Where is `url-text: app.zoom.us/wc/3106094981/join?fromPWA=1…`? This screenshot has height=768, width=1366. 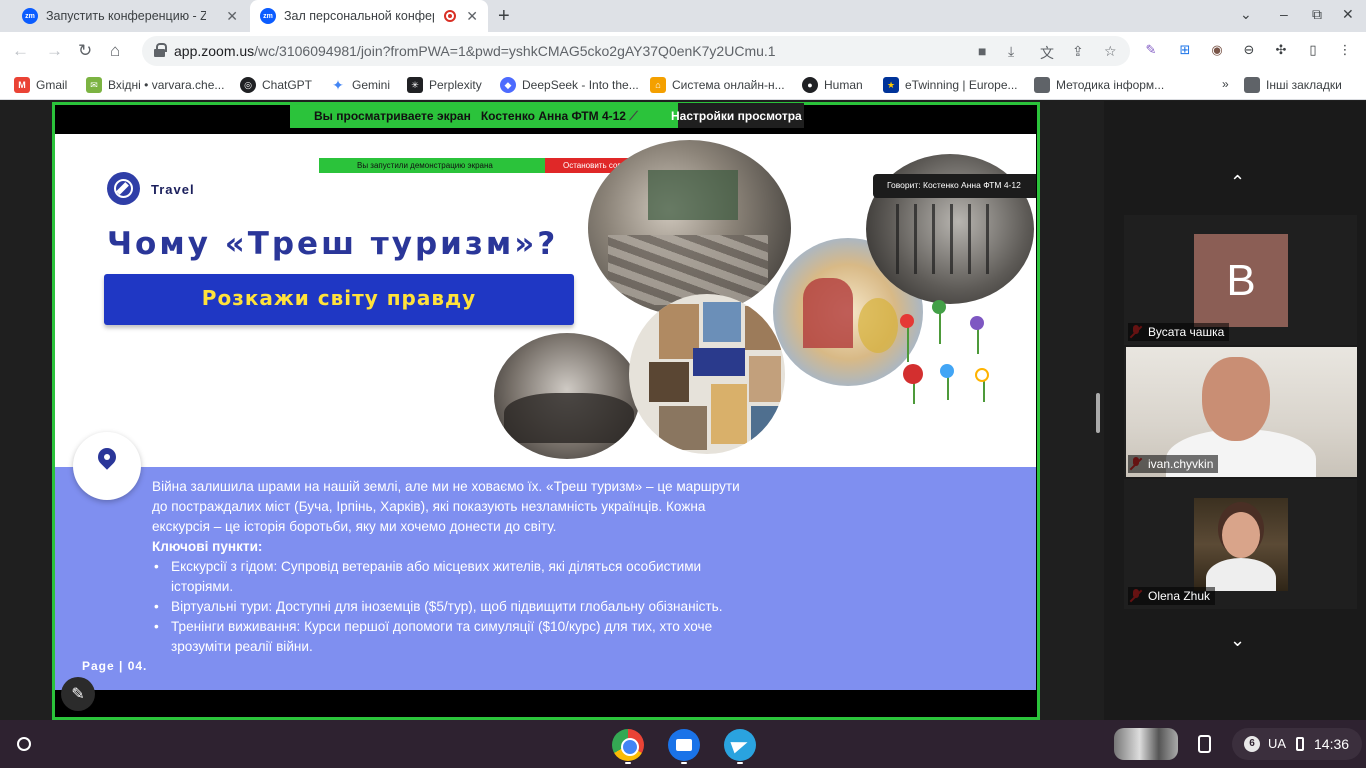 url-text: app.zoom.us/wc/3106094981/join?fromPWA=1… is located at coordinates (475, 51).